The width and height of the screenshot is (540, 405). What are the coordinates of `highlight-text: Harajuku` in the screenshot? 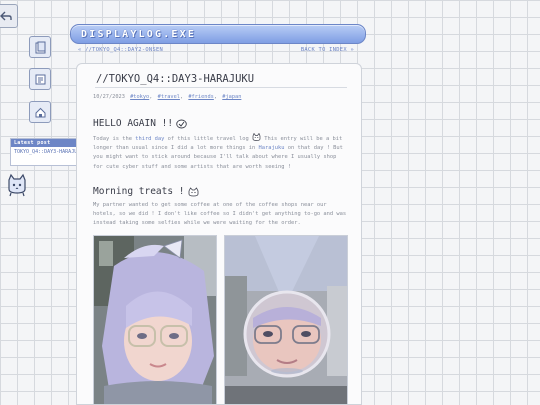 It's located at (271, 148).